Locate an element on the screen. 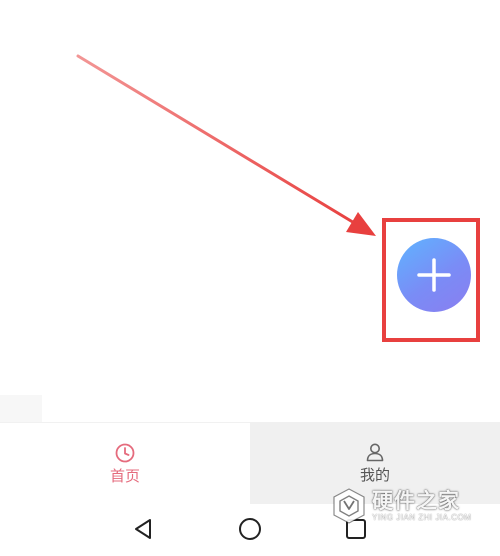 This screenshot has width=500, height=556. back-triangle-icon is located at coordinates (143, 529).